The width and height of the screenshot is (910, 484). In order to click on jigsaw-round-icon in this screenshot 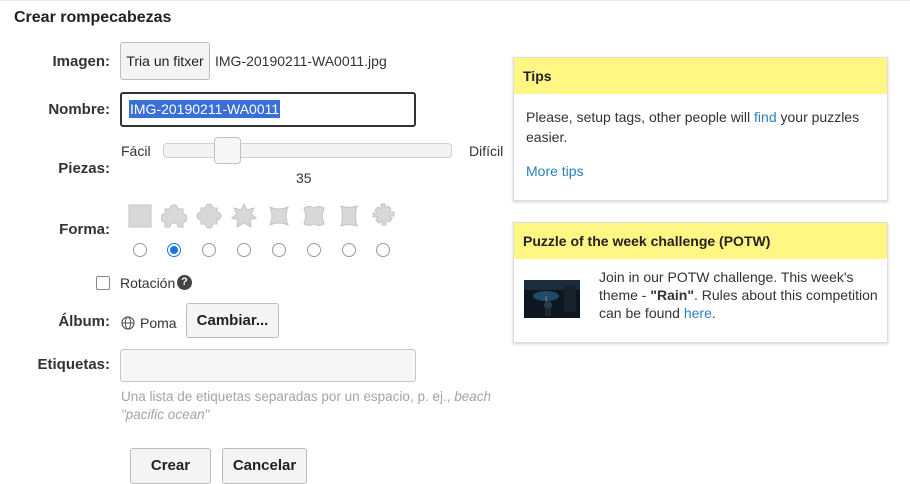, I will do `click(209, 216)`.